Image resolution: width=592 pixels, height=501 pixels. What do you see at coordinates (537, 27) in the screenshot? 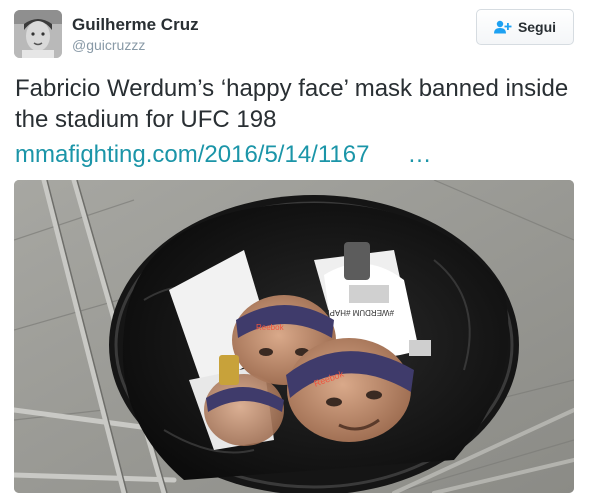
I see `follow-button-label: Segui` at bounding box center [537, 27].